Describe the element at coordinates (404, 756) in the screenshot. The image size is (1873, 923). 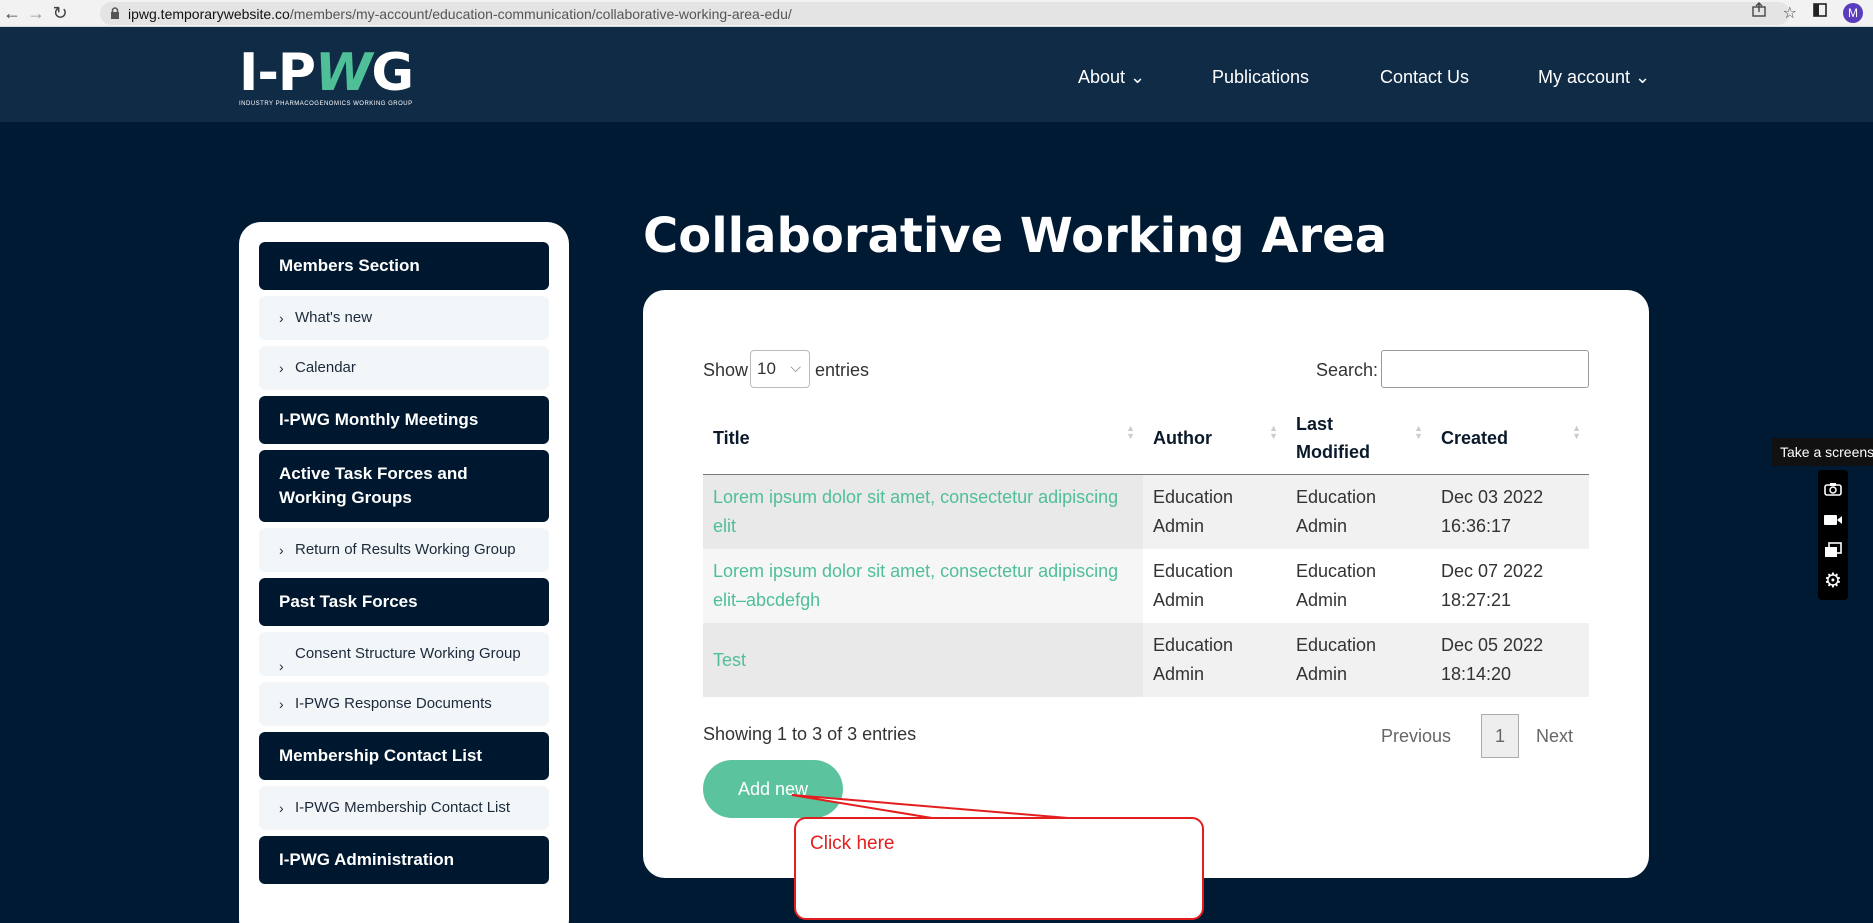
I see `sidebar-item-membership-contact-list: Membership Contact List` at that location.